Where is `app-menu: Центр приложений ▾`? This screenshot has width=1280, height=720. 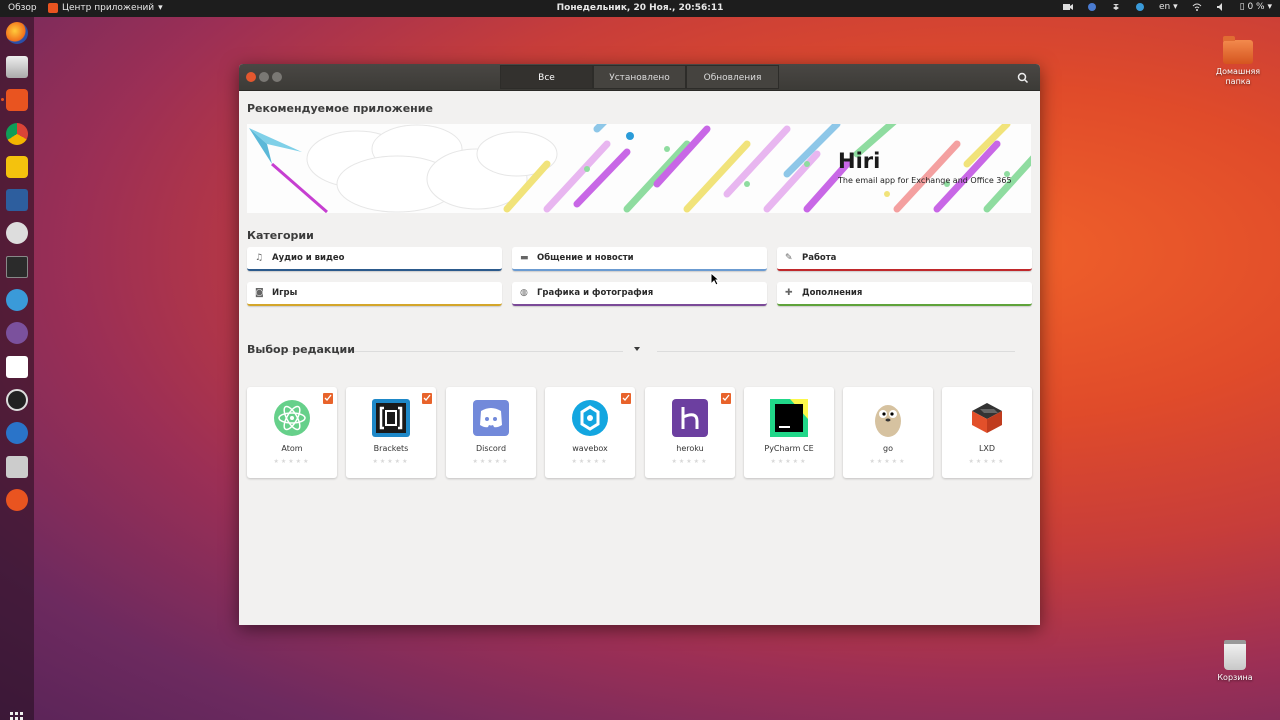
app-menu: Центр приложений ▾ is located at coordinates (105, 8).